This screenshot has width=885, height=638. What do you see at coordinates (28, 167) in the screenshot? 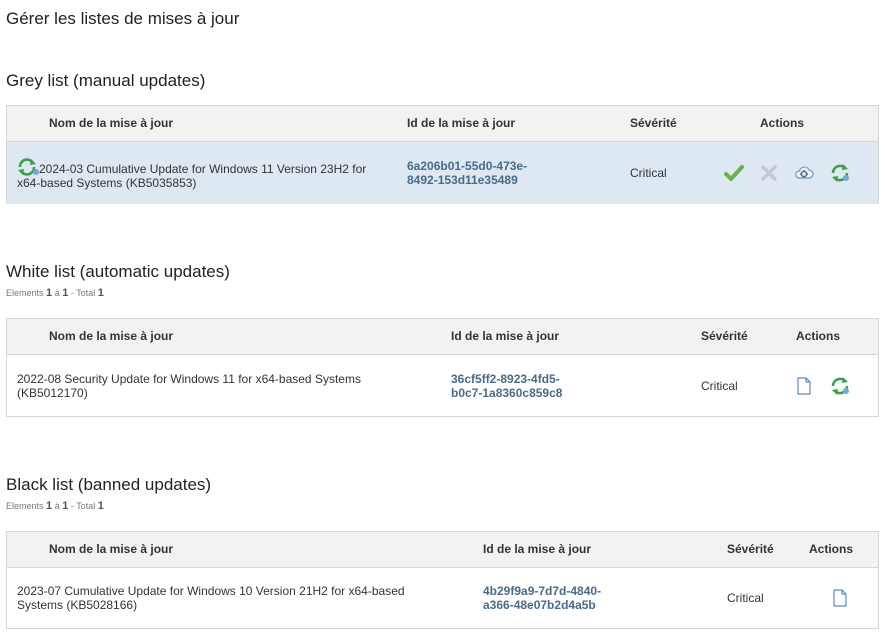
I see `pending-update-icon` at bounding box center [28, 167].